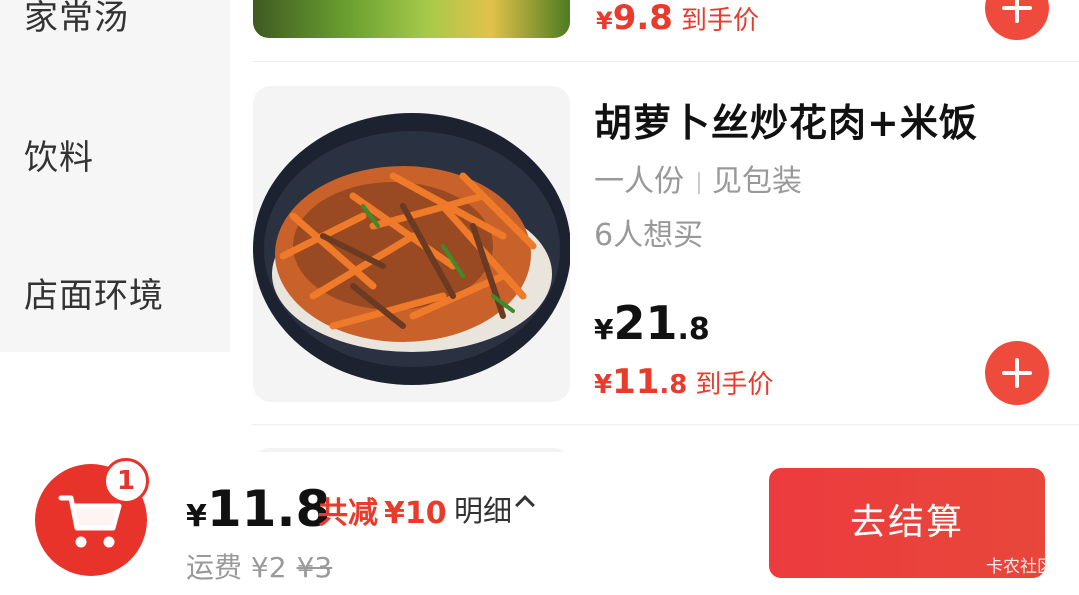 Image resolution: width=1079 pixels, height=595 pixels. Describe the element at coordinates (115, 402) in the screenshot. I see `sidebar-empty-area` at that location.